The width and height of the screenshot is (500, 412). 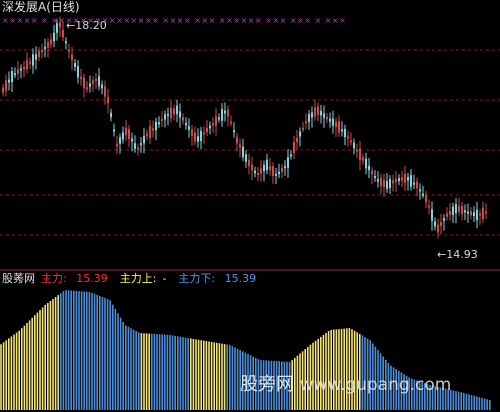 What do you see at coordinates (135, 278) in the screenshot?
I see `indicator-legend: 股莠网 主力: 15.39 主力上: - 主力下: 15.39` at bounding box center [135, 278].